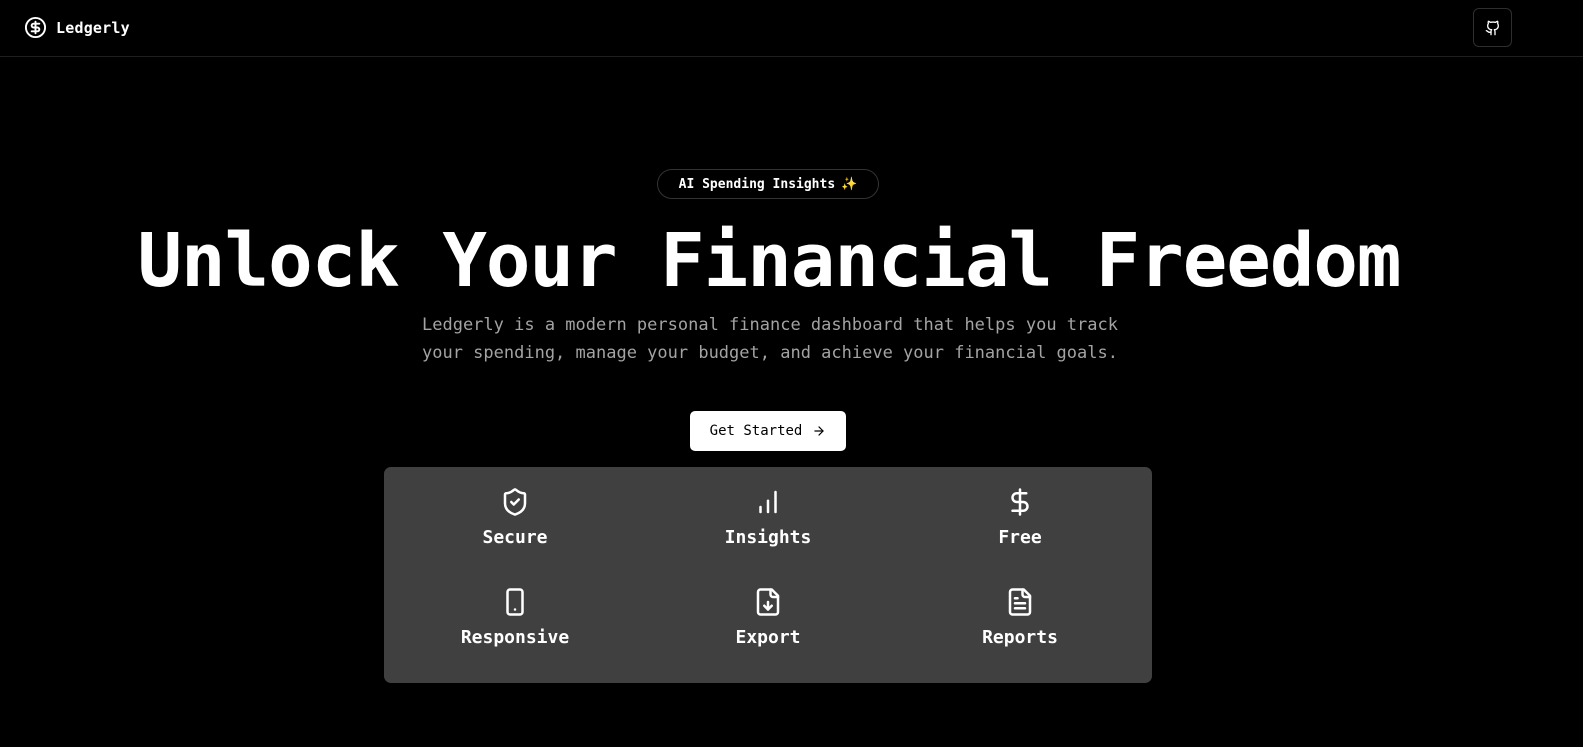 This screenshot has height=747, width=1583. What do you see at coordinates (757, 184) in the screenshot?
I see `badge-label: AI Spending Insights` at bounding box center [757, 184].